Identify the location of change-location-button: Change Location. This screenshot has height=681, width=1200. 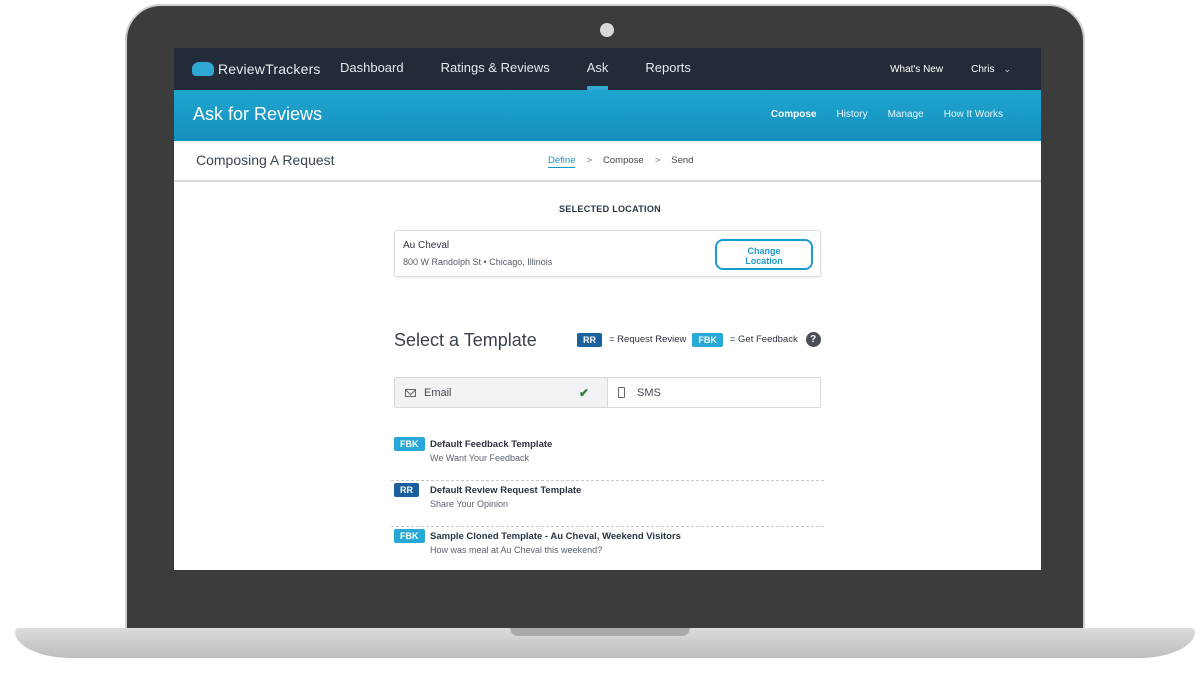
(764, 254).